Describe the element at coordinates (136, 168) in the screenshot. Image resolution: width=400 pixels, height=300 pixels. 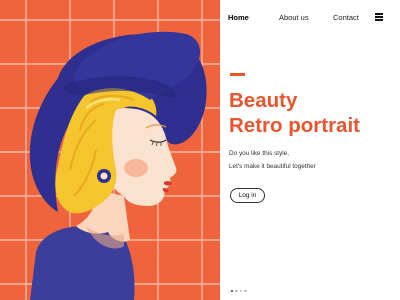
I see `blush` at that location.